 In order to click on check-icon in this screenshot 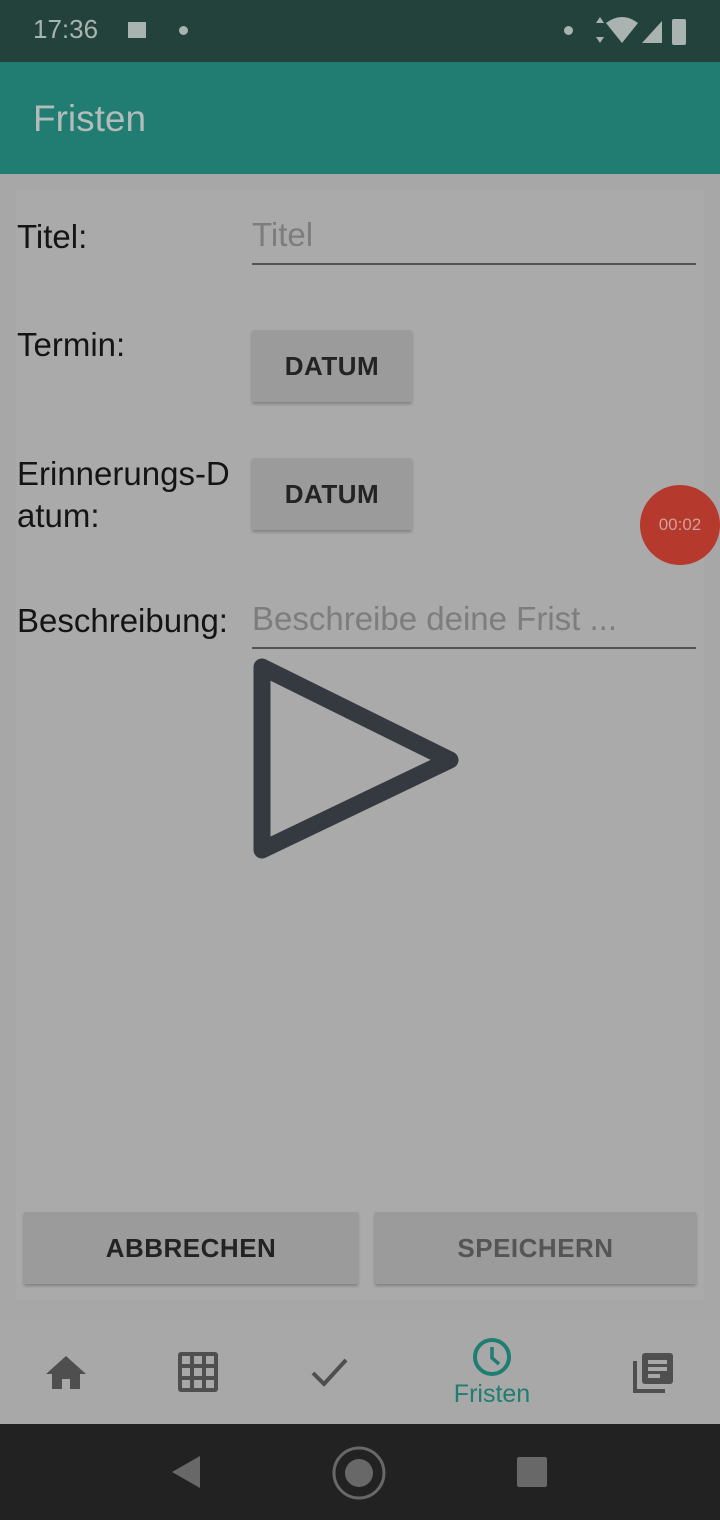, I will do `click(329, 1372)`.